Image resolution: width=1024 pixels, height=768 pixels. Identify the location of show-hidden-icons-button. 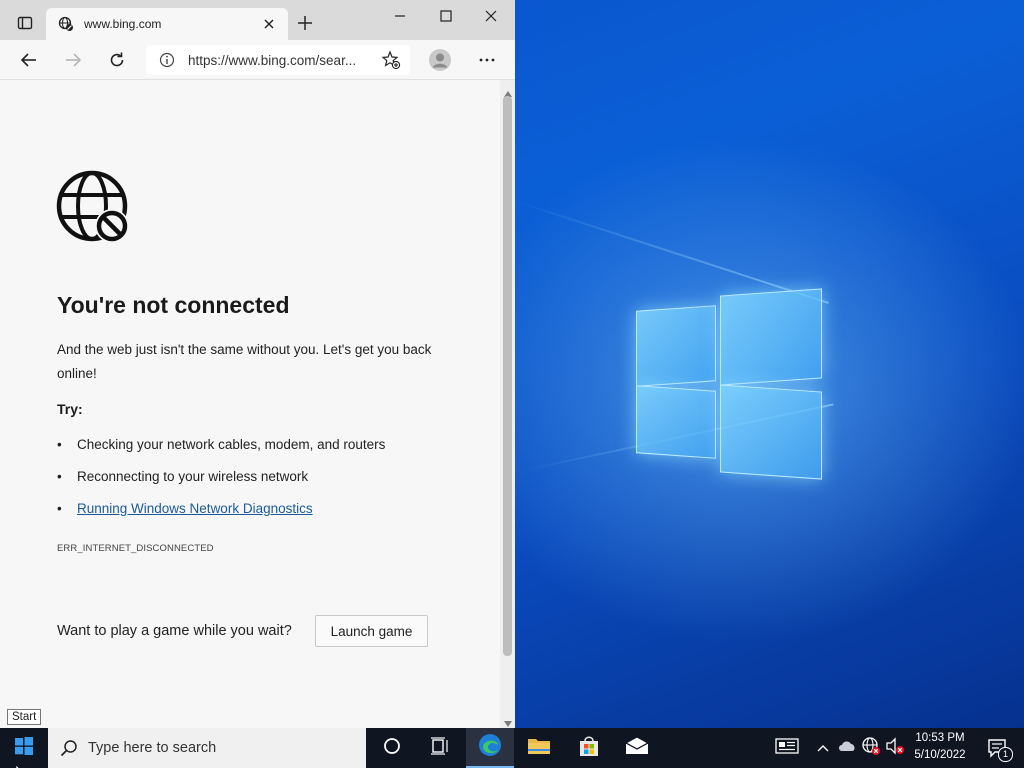
(823, 748).